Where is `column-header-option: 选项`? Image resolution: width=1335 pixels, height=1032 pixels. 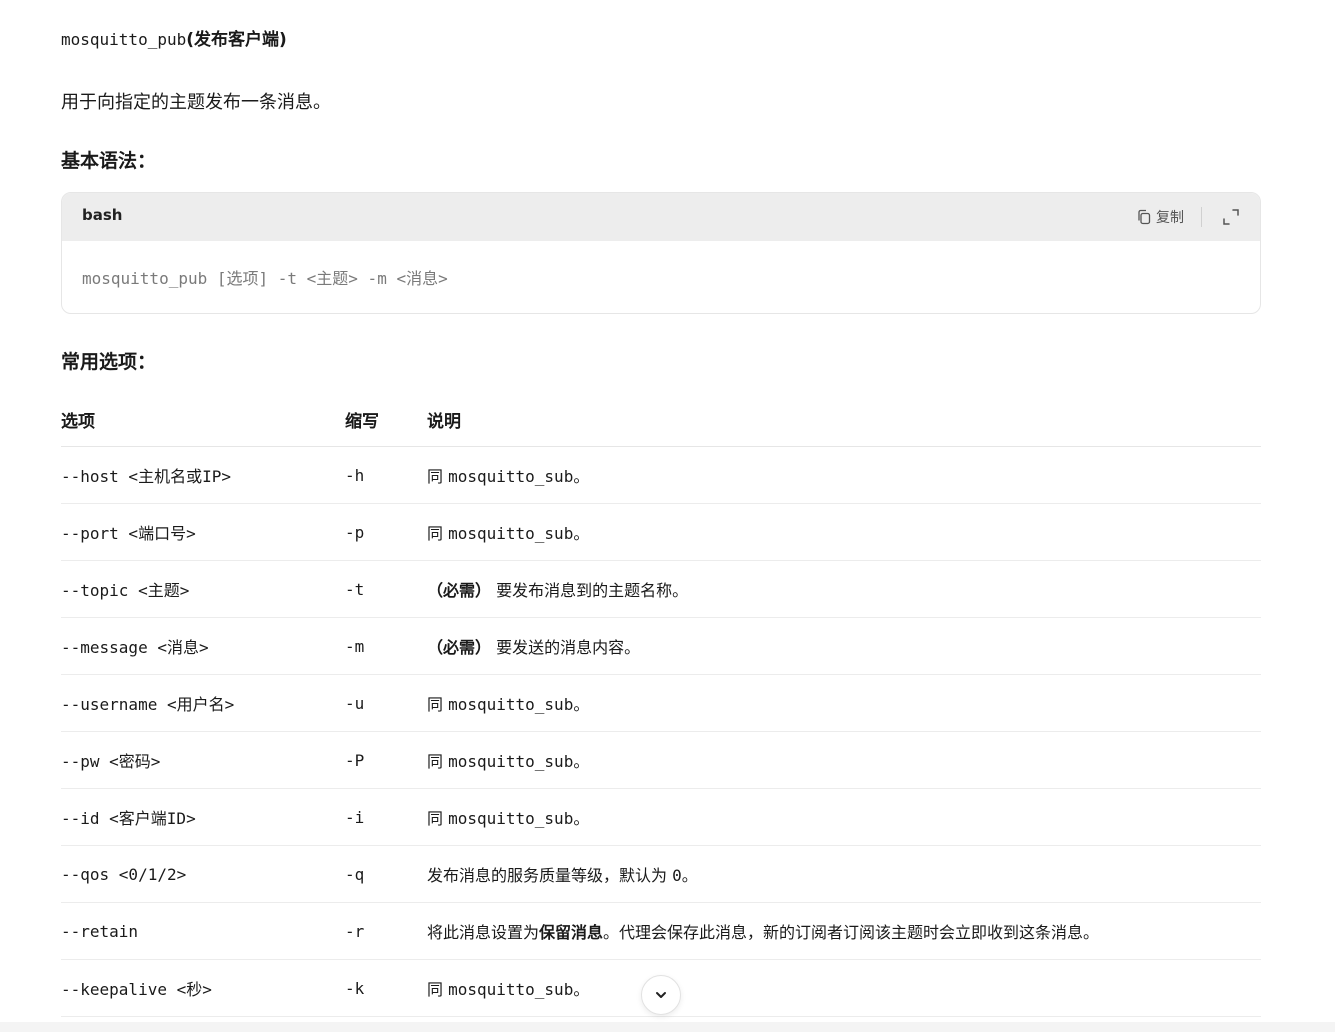
column-header-option: 选项 is located at coordinates (203, 419).